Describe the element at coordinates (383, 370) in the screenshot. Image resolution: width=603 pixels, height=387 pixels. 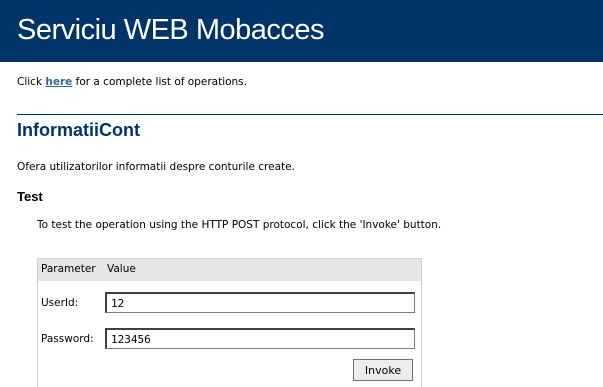
I see `invoke-button: Invoke` at that location.